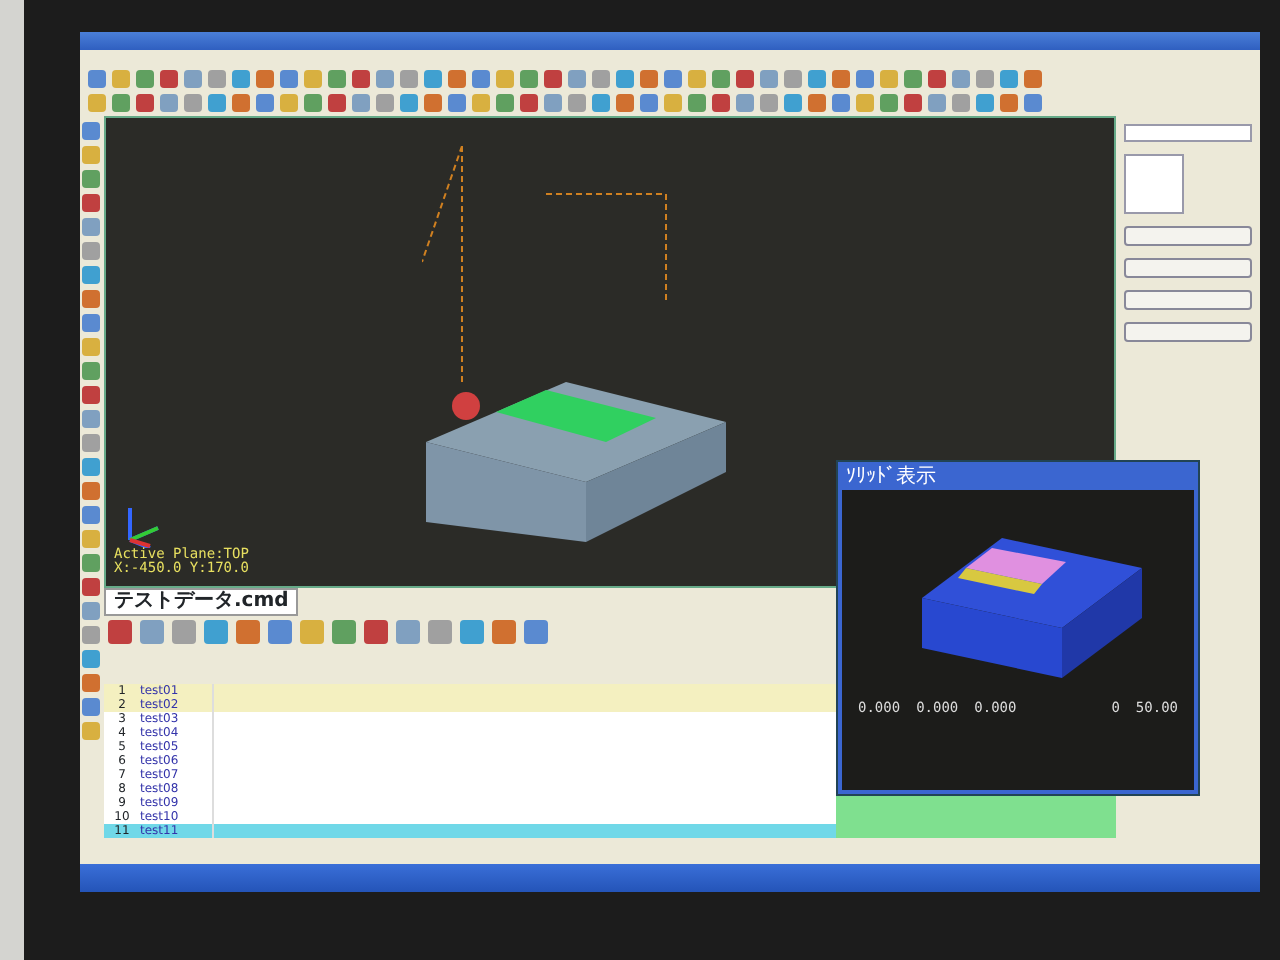 The height and width of the screenshot is (960, 1280). What do you see at coordinates (891, 478) in the screenshot?
I see `window-title: ｿﾘｯﾄﾞ表示` at bounding box center [891, 478].